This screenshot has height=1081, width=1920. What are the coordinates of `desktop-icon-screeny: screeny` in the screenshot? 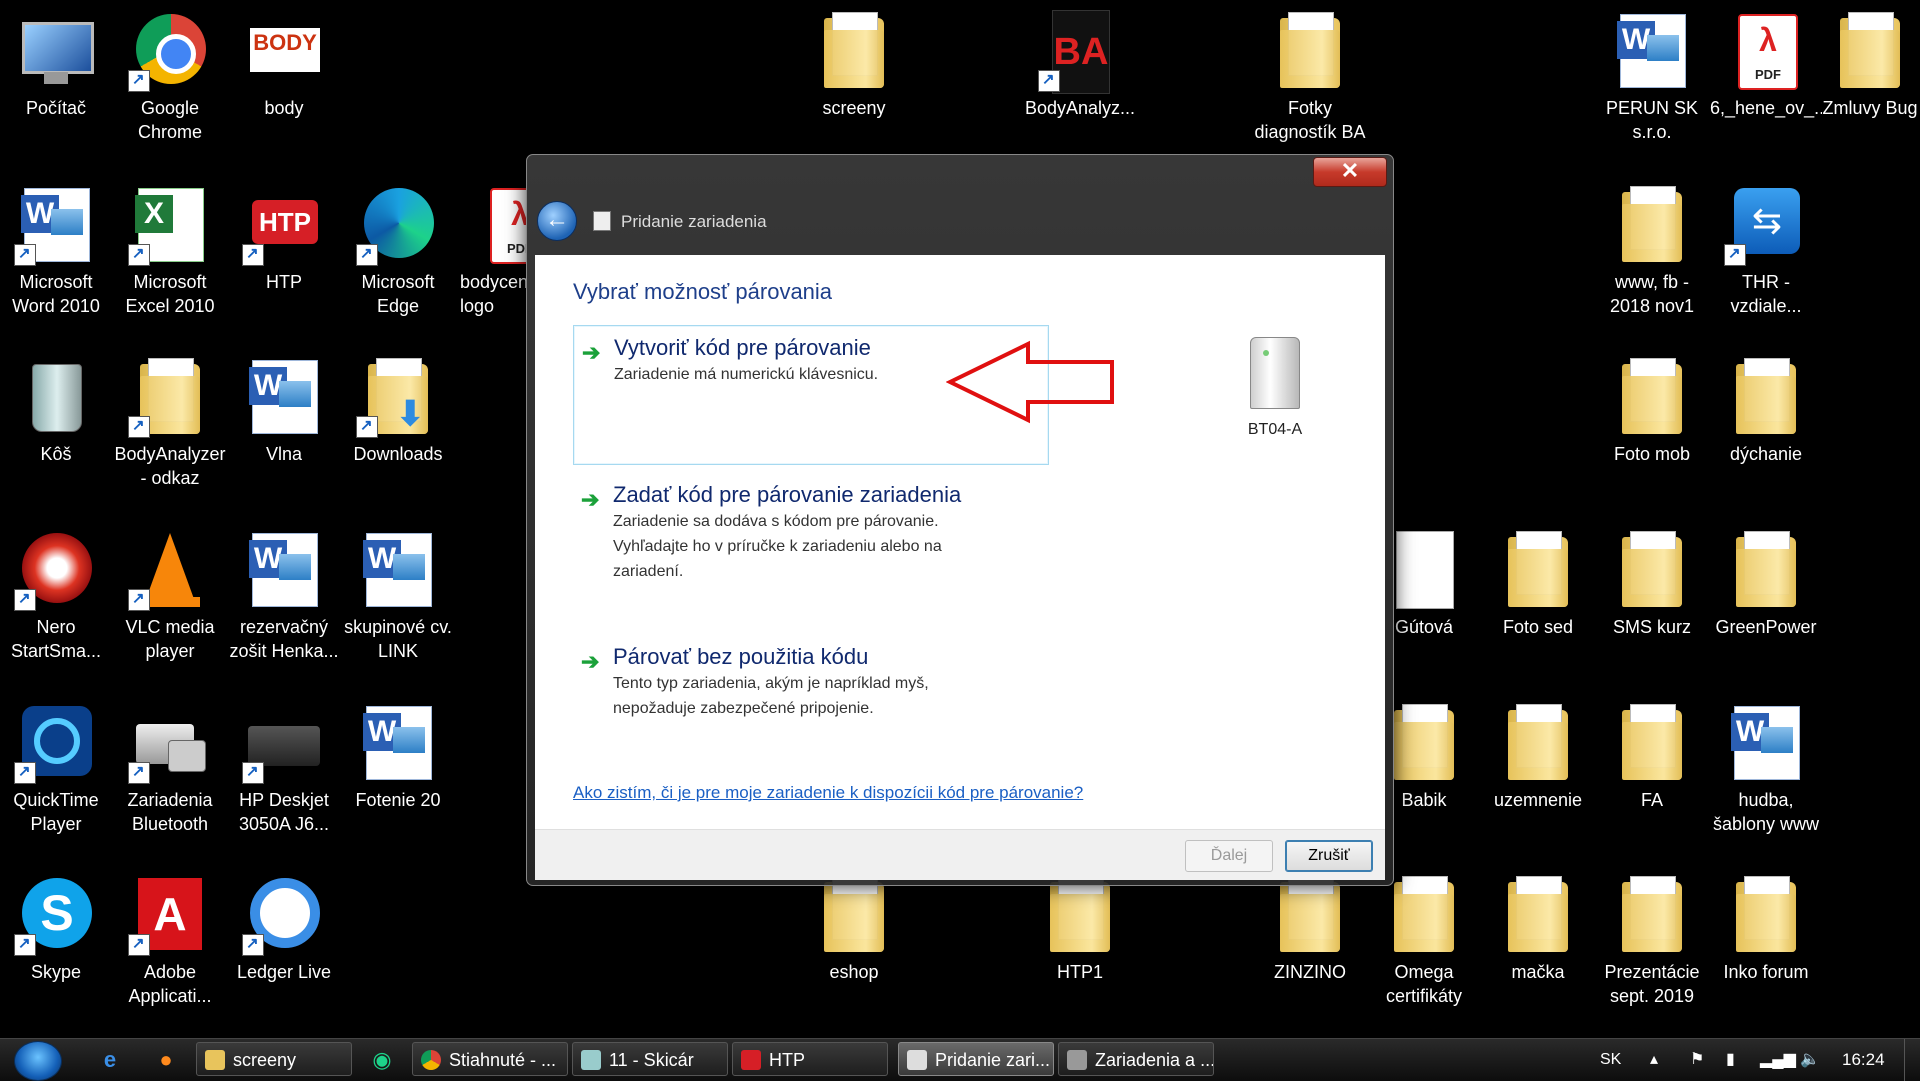 It's located at (854, 60).